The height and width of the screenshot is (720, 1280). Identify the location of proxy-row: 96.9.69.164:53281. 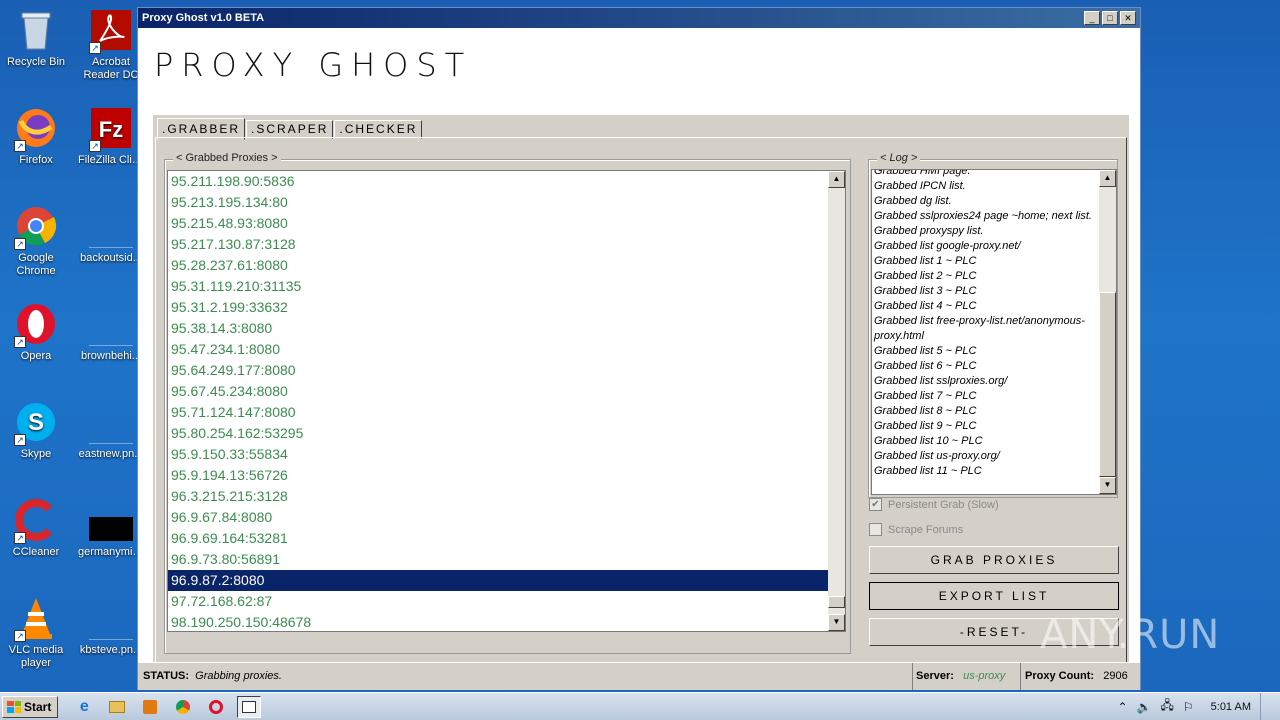
(499, 538).